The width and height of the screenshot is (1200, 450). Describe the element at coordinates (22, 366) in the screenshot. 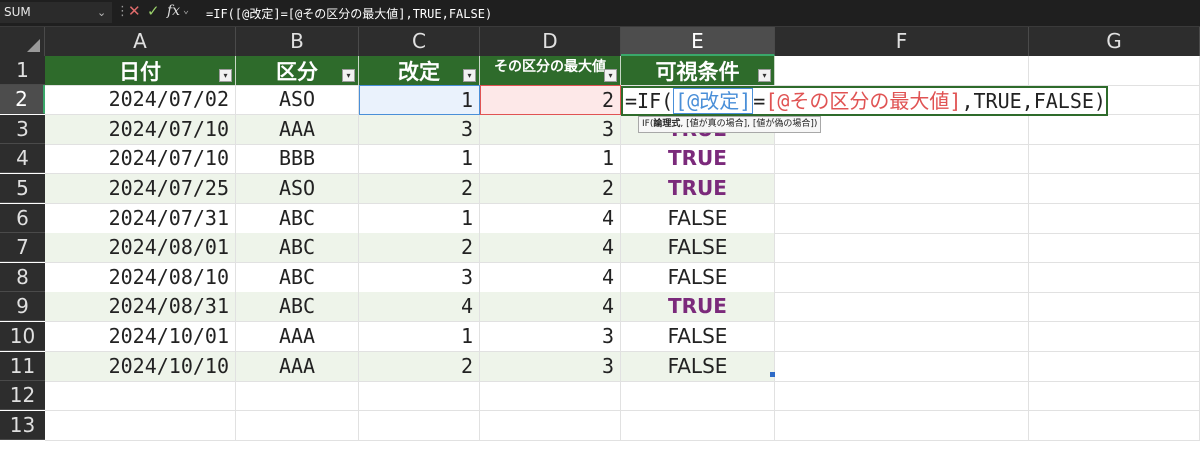

I see `row-header-11: 11` at that location.